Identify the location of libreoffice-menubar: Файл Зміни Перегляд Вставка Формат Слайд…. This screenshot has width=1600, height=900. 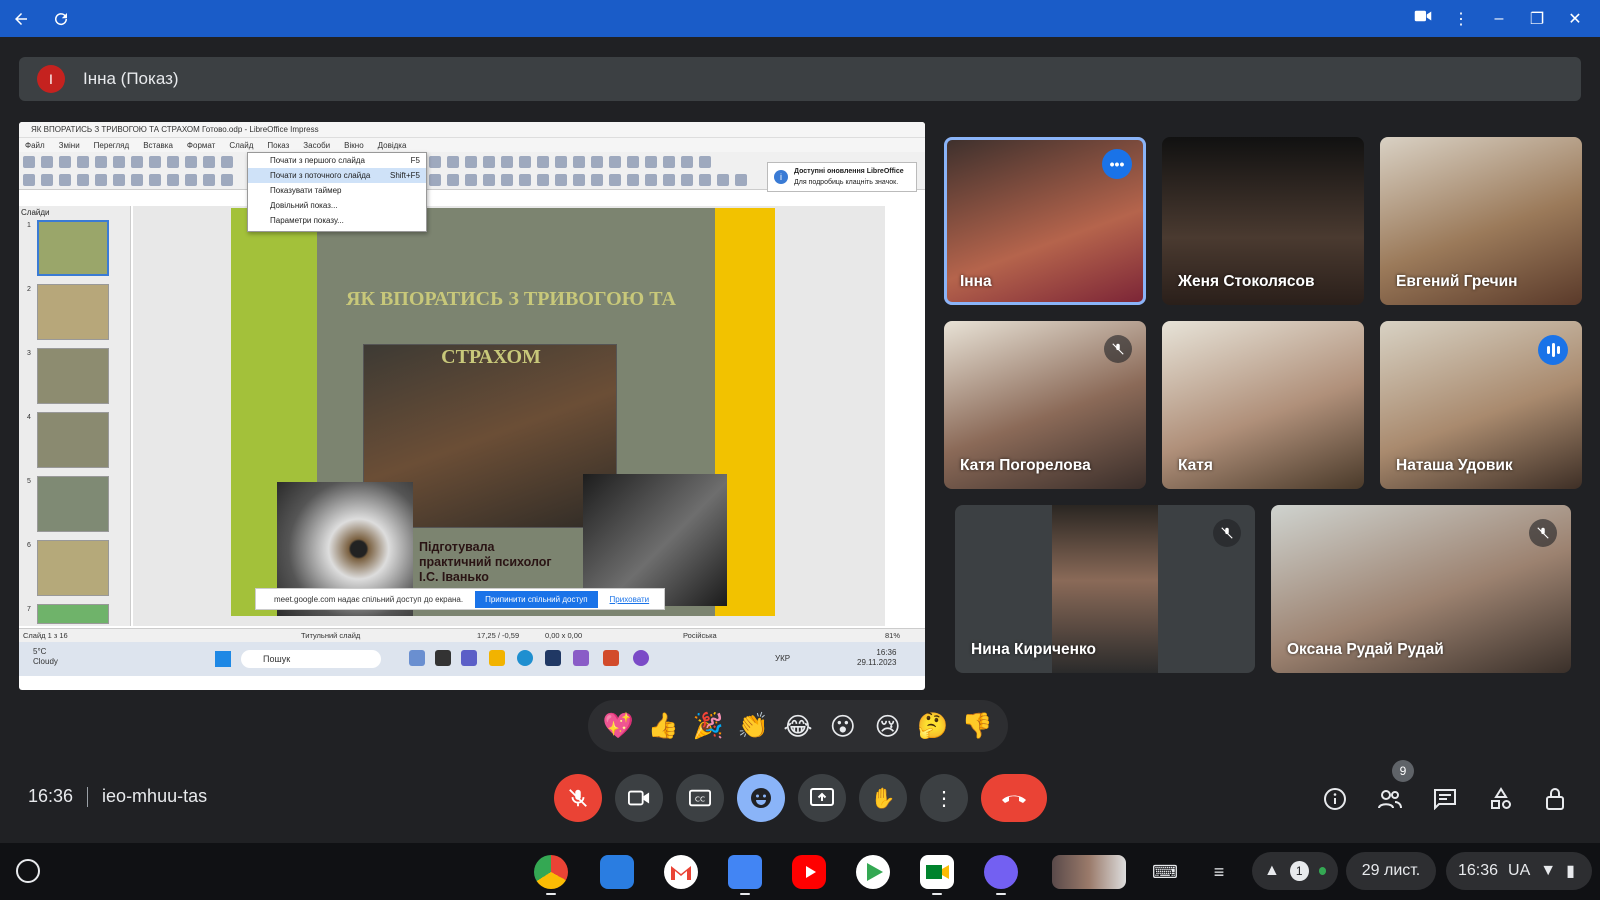
(472, 145).